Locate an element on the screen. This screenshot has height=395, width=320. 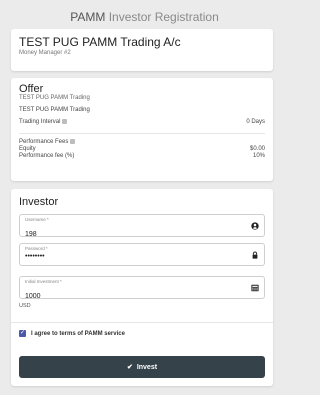
user-circle-icon is located at coordinates (255, 226).